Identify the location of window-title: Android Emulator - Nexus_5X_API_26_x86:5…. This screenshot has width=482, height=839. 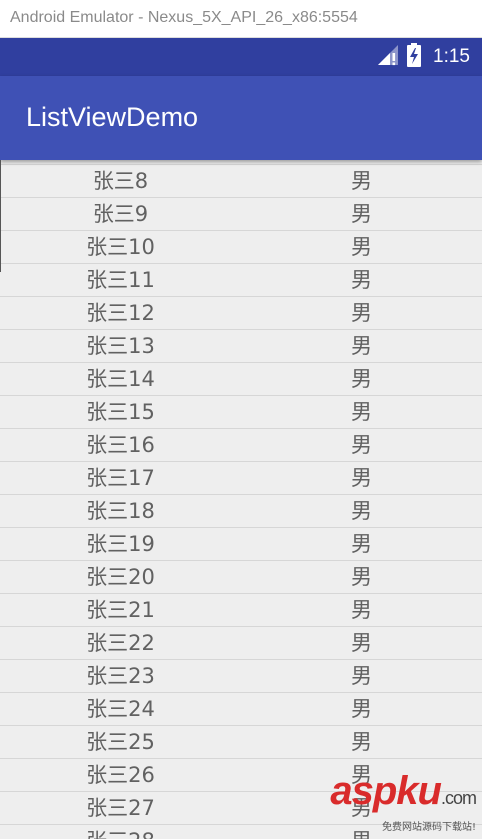
(184, 17).